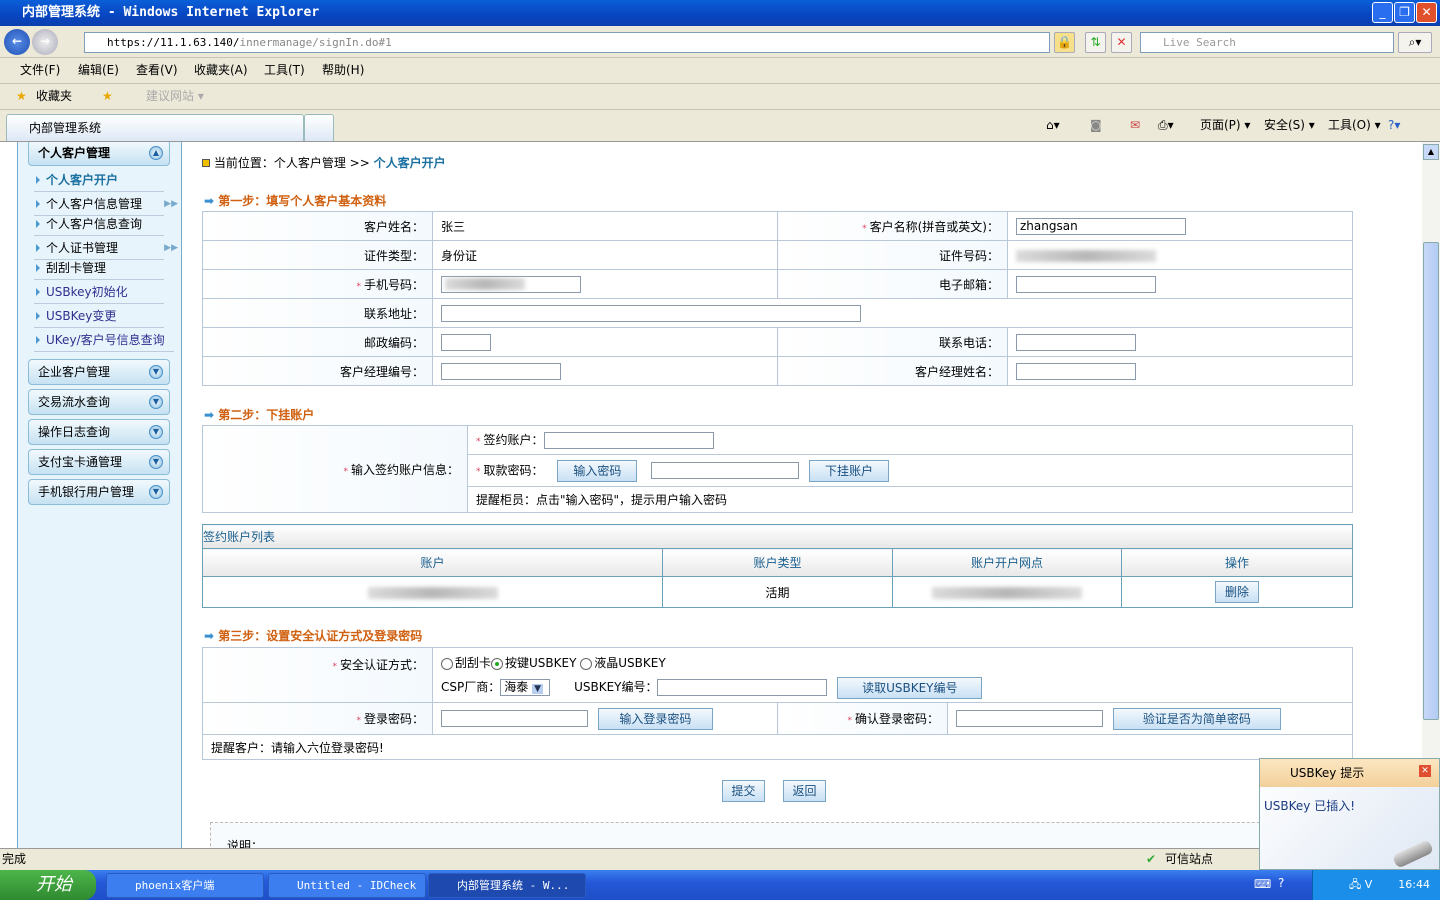 The image size is (1440, 900). Describe the element at coordinates (447, 663) in the screenshot. I see `radio-scratch-card` at that location.